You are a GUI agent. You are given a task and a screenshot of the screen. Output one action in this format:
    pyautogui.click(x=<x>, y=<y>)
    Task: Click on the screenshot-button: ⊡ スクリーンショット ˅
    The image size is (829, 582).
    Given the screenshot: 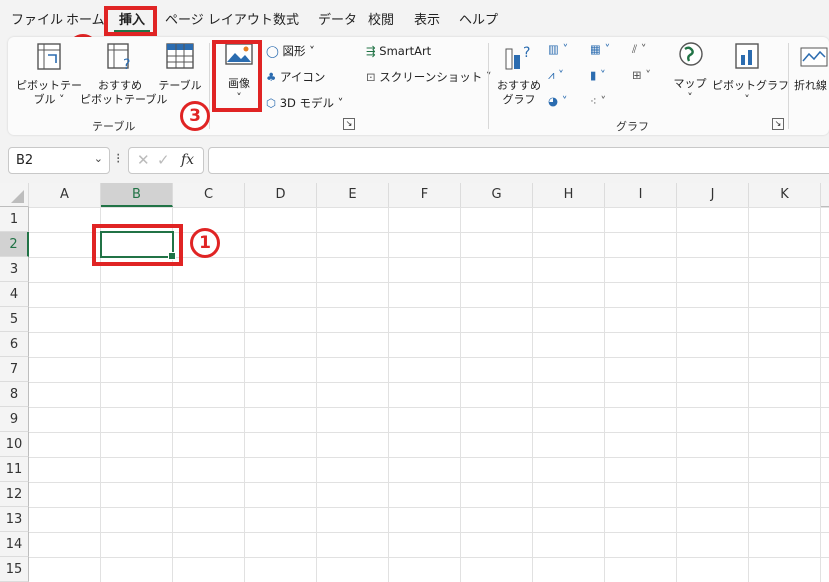 What is the action you would take?
    pyautogui.click(x=429, y=77)
    